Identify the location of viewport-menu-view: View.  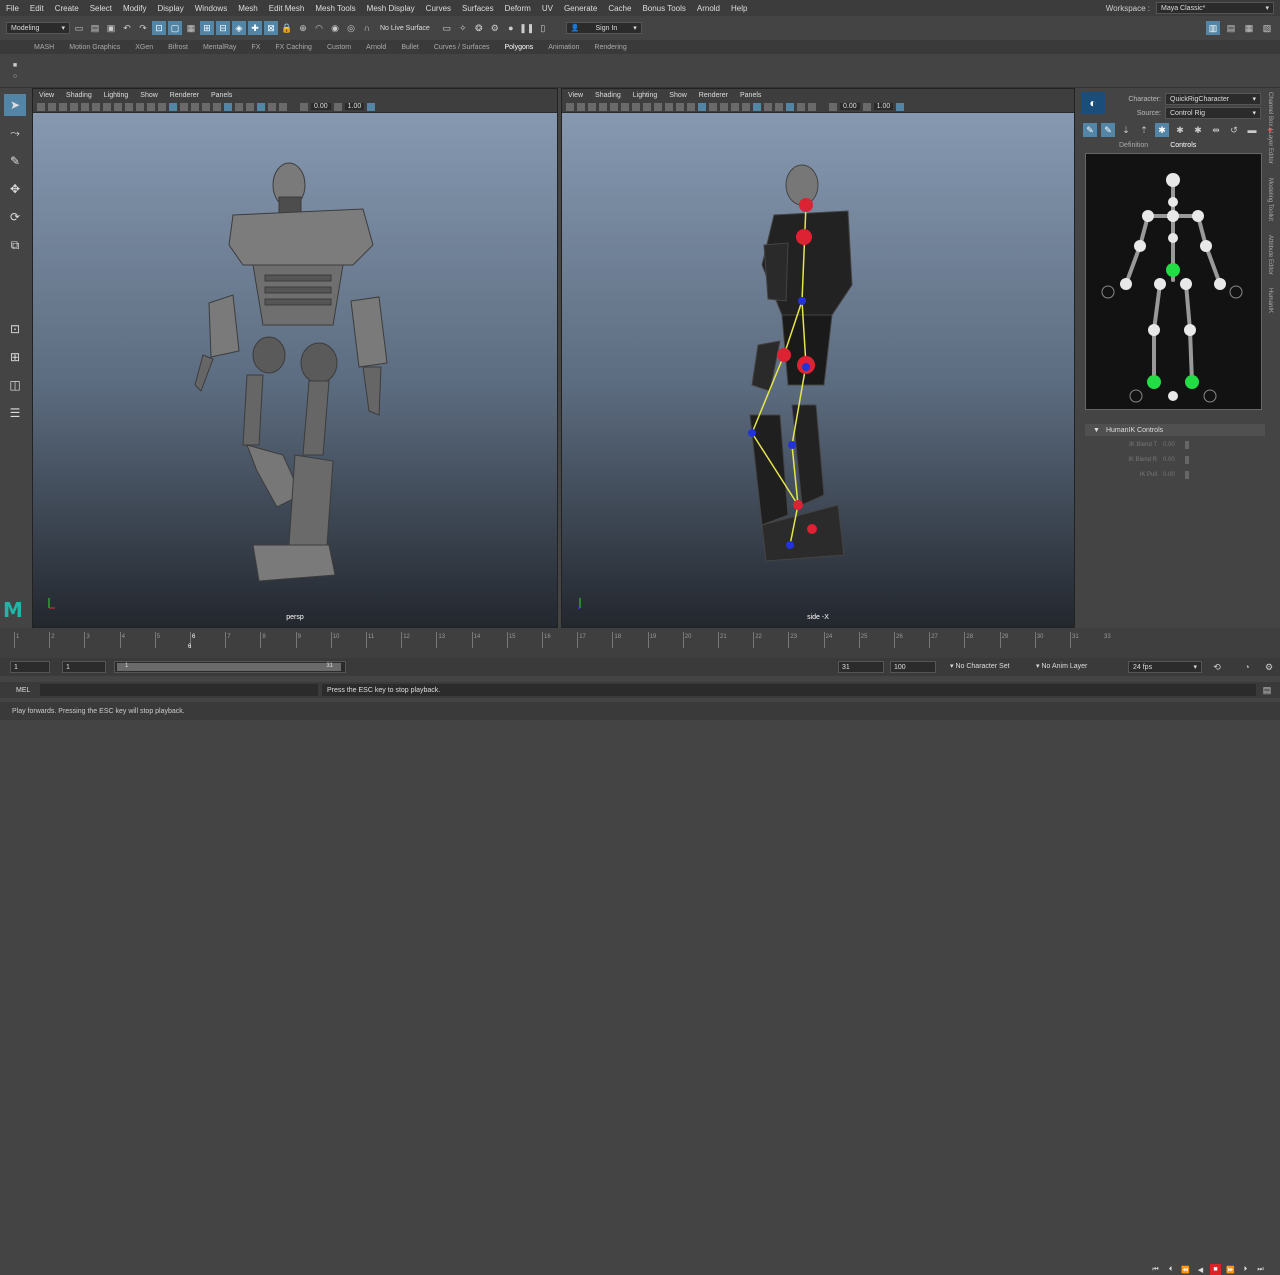
(46, 95).